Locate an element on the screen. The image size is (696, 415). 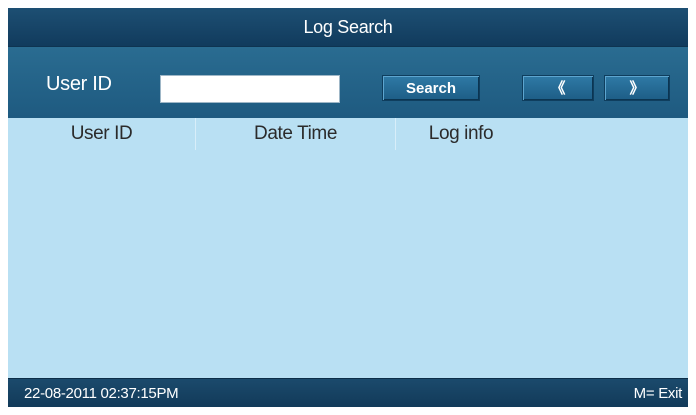
column-header-user-id: User ID is located at coordinates (102, 134).